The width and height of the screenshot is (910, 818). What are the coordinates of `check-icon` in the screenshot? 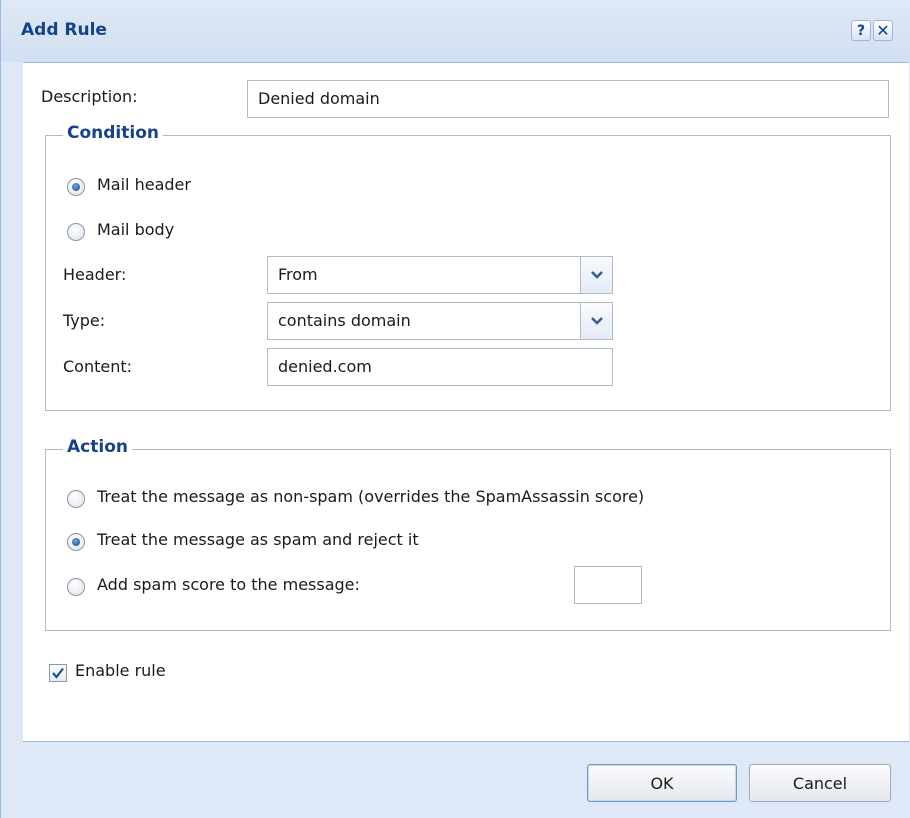 It's located at (58, 673).